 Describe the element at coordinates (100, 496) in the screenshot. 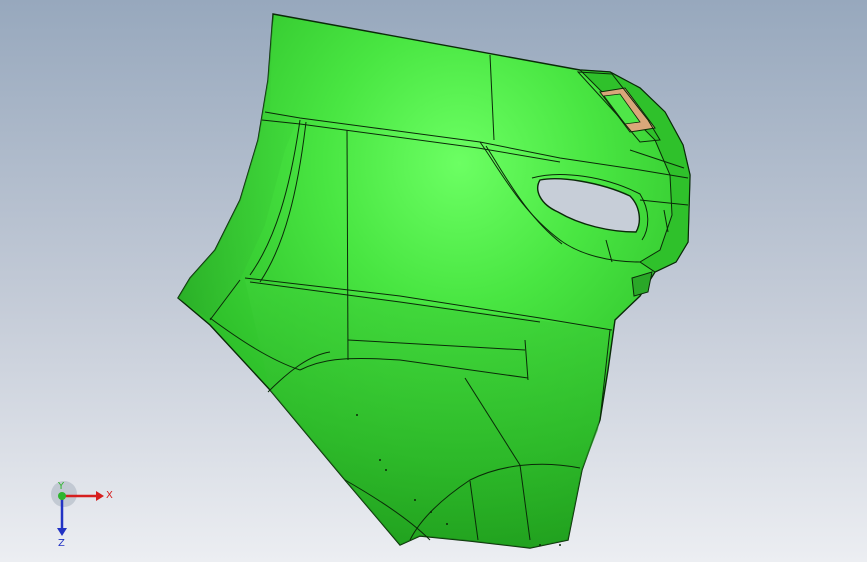

I see `x-axis-arrowhead` at that location.